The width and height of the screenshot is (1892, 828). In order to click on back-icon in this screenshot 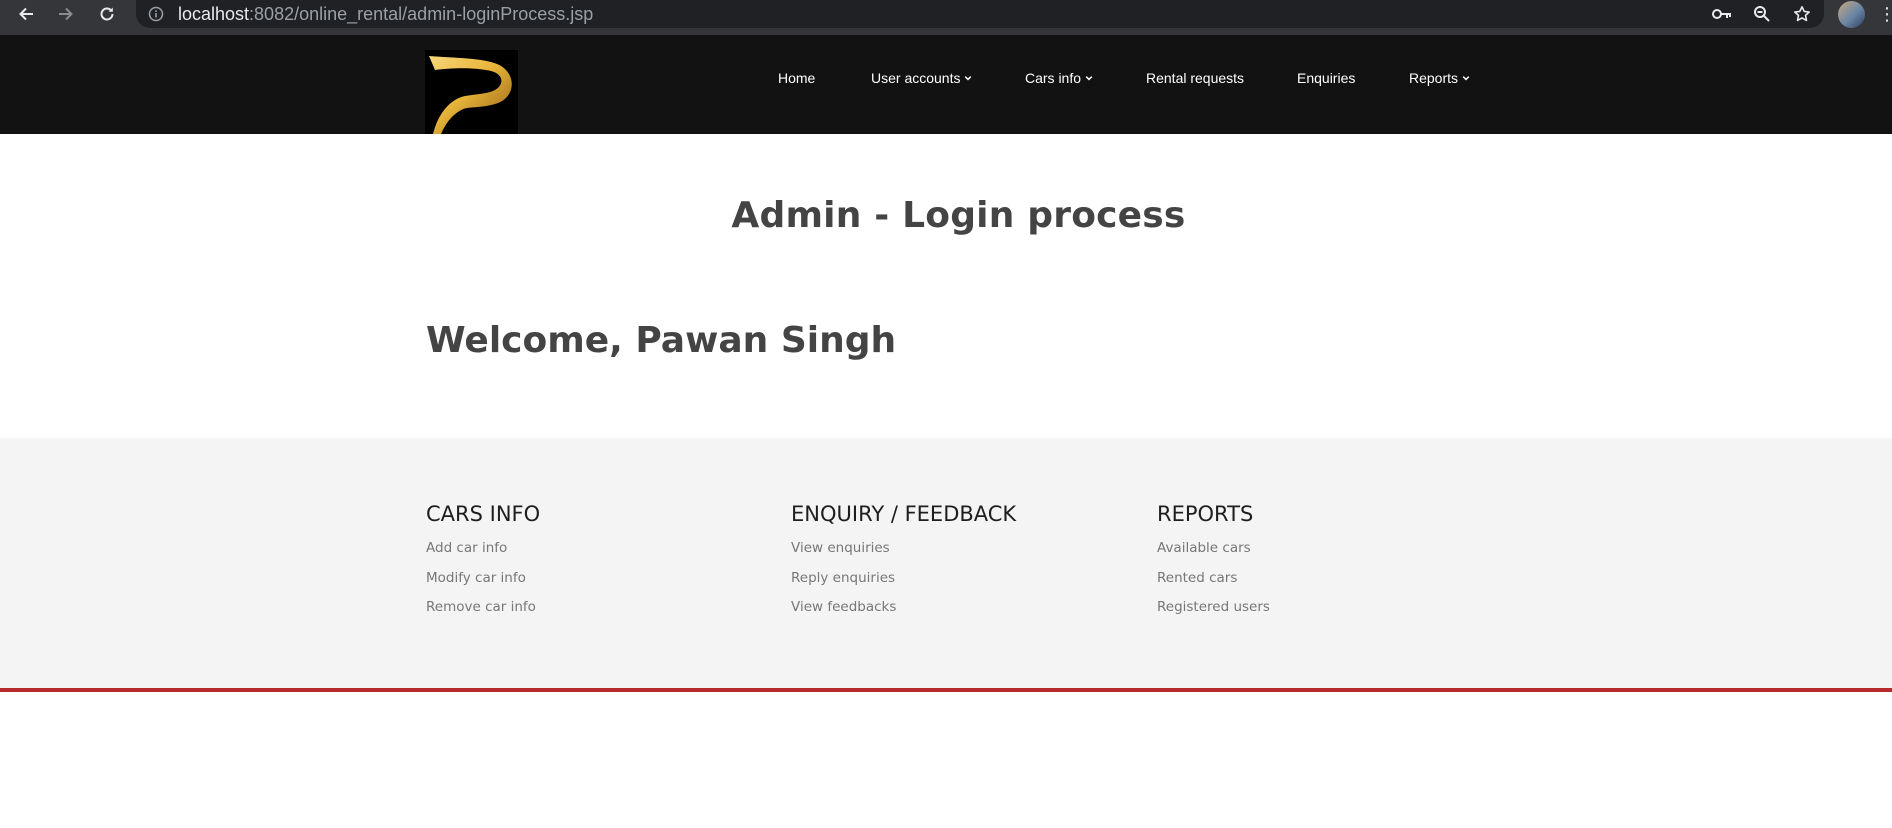, I will do `click(26, 14)`.